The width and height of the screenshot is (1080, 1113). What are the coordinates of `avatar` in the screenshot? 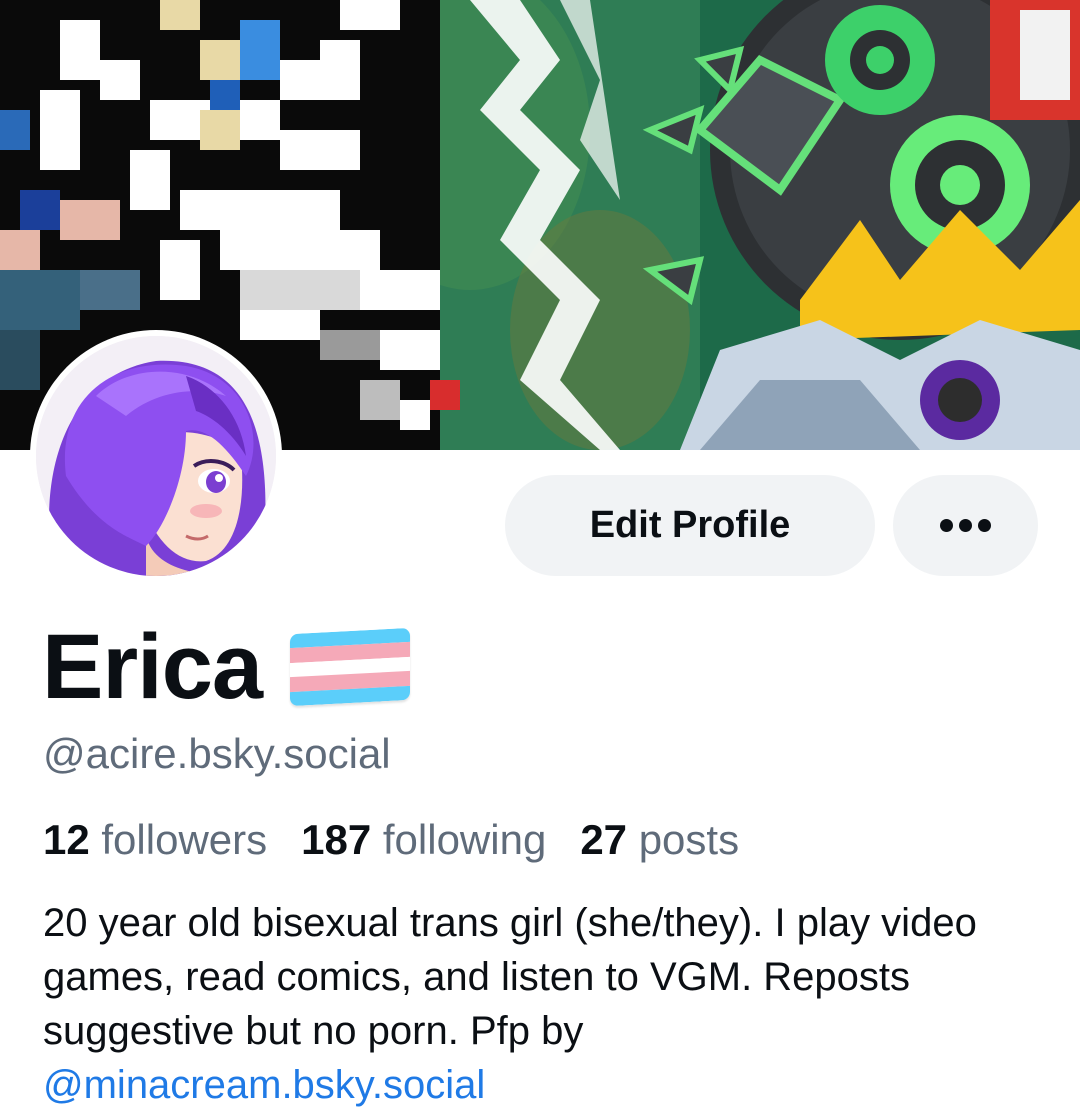 It's located at (156, 456).